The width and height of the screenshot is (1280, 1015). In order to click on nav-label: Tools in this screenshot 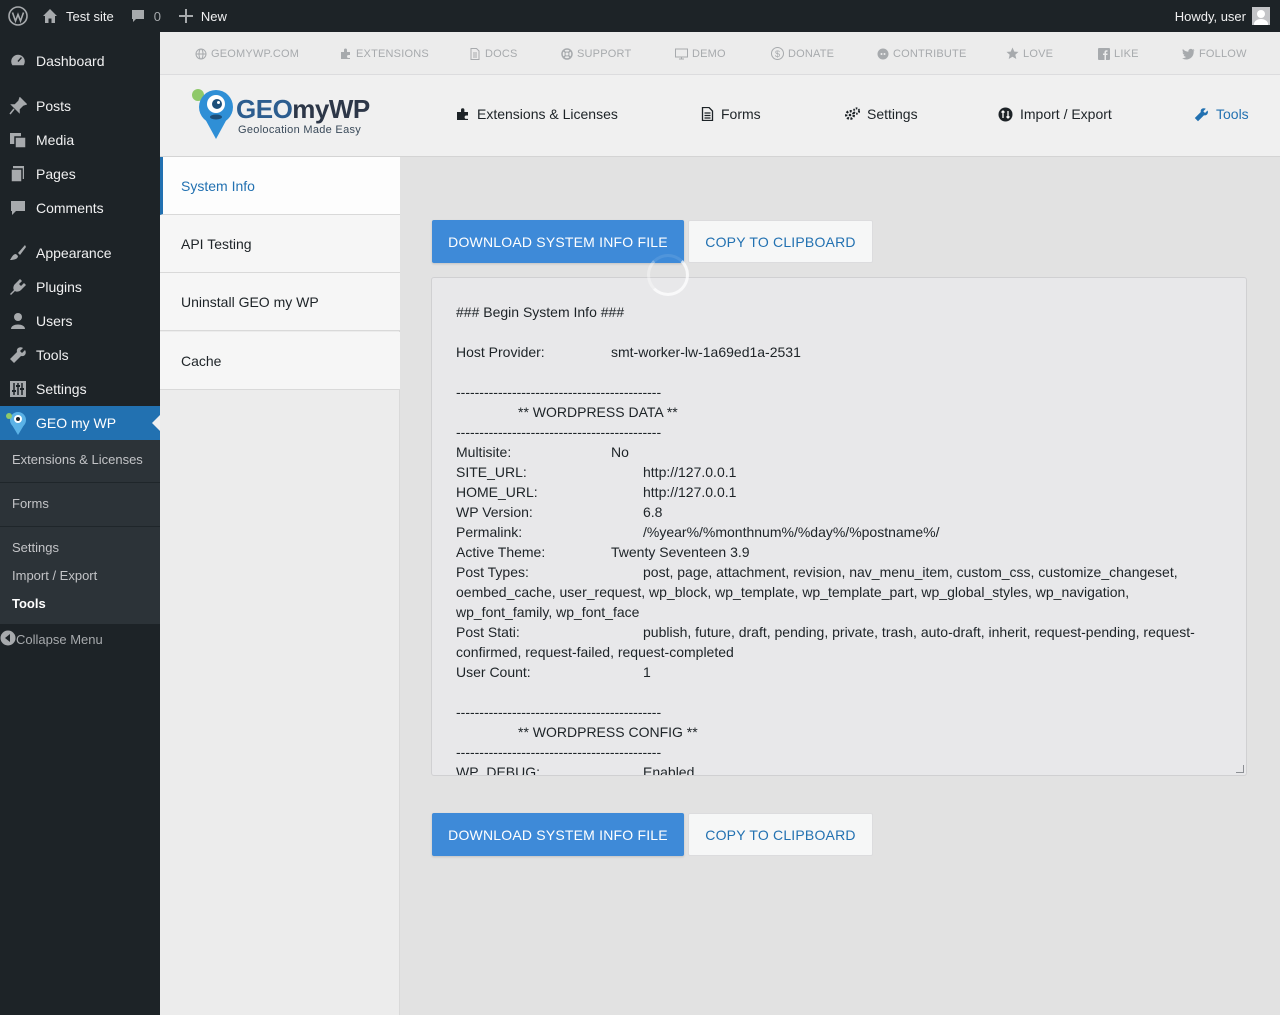, I will do `click(1232, 114)`.